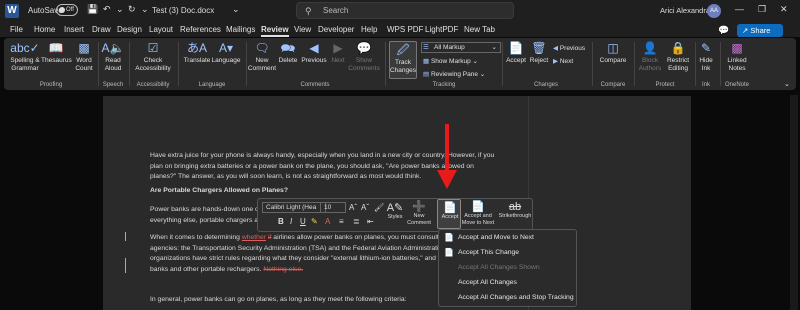 The width and height of the screenshot is (800, 310). I want to click on undo-icon: ↶, so click(107, 9).